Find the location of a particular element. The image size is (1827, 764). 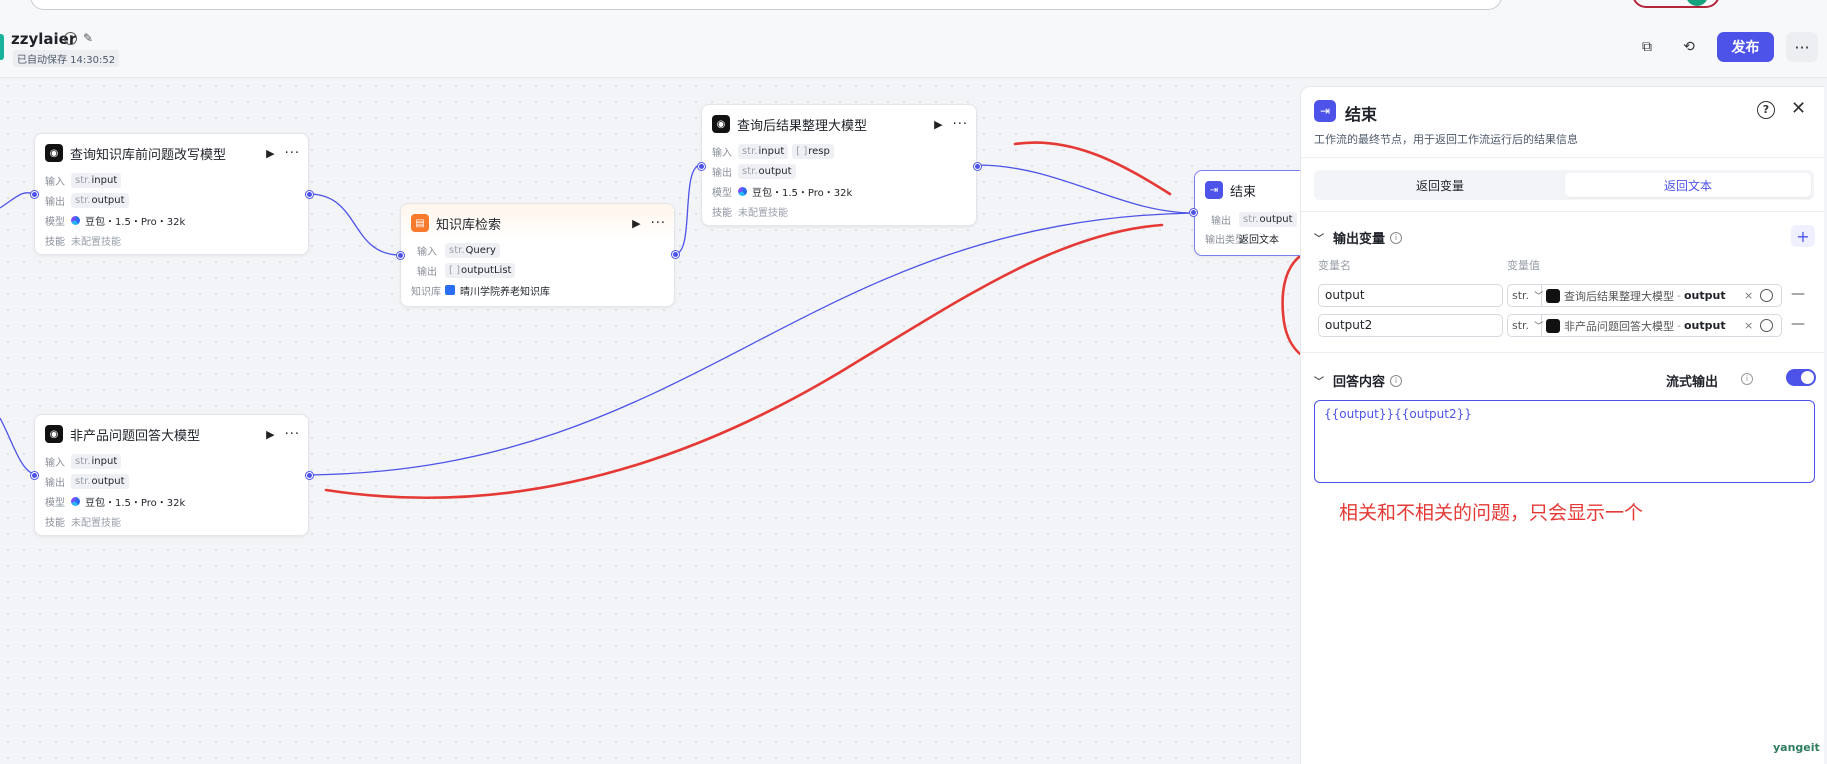

close-icon: ✕ is located at coordinates (1798, 108).